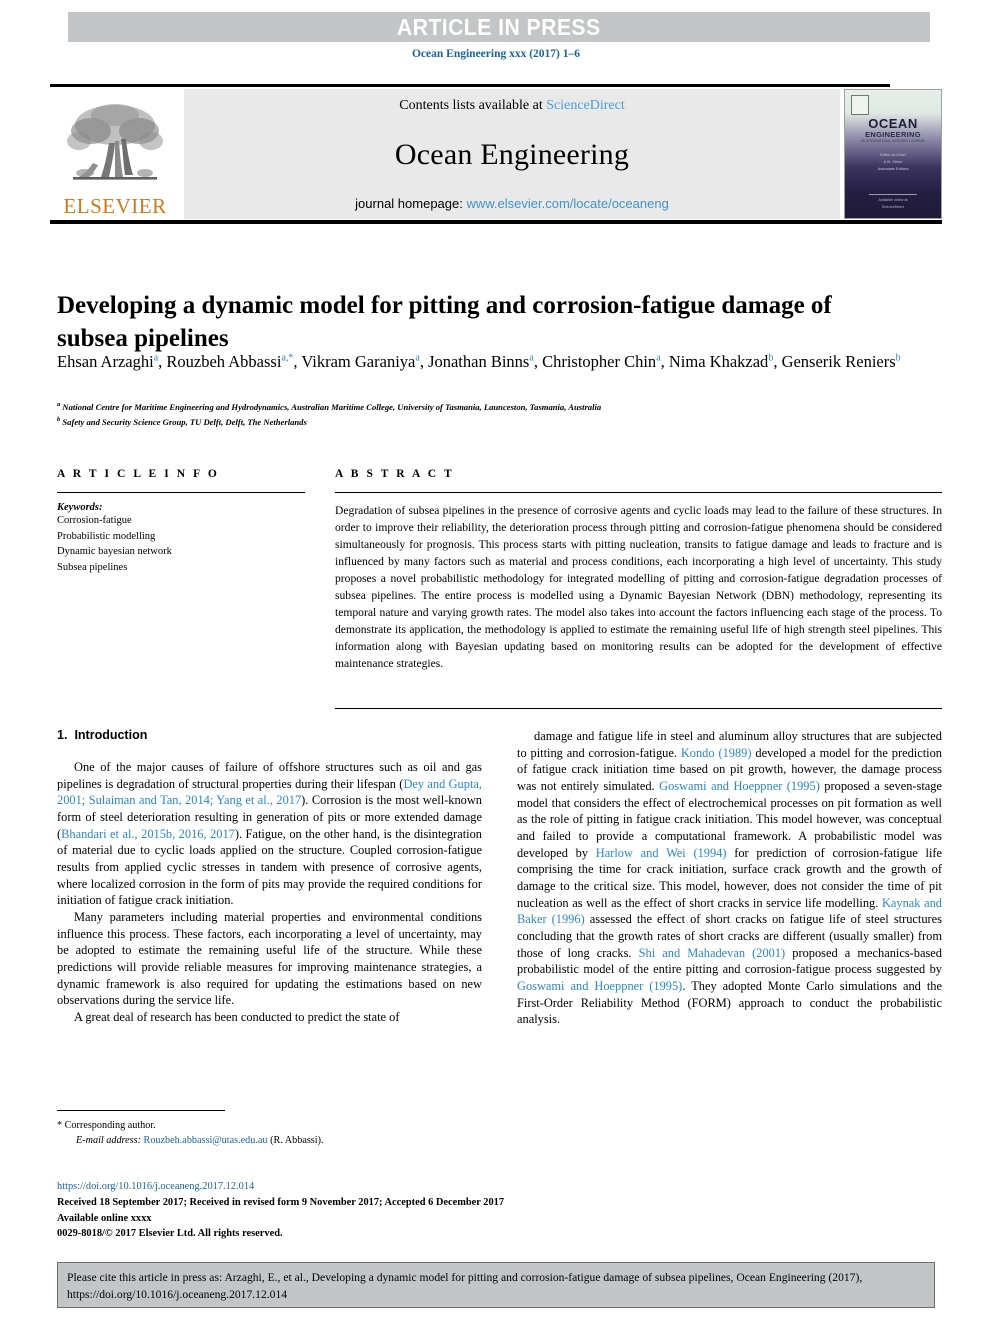 The image size is (992, 1323). I want to click on footnote-separator-rule, so click(141, 1110).